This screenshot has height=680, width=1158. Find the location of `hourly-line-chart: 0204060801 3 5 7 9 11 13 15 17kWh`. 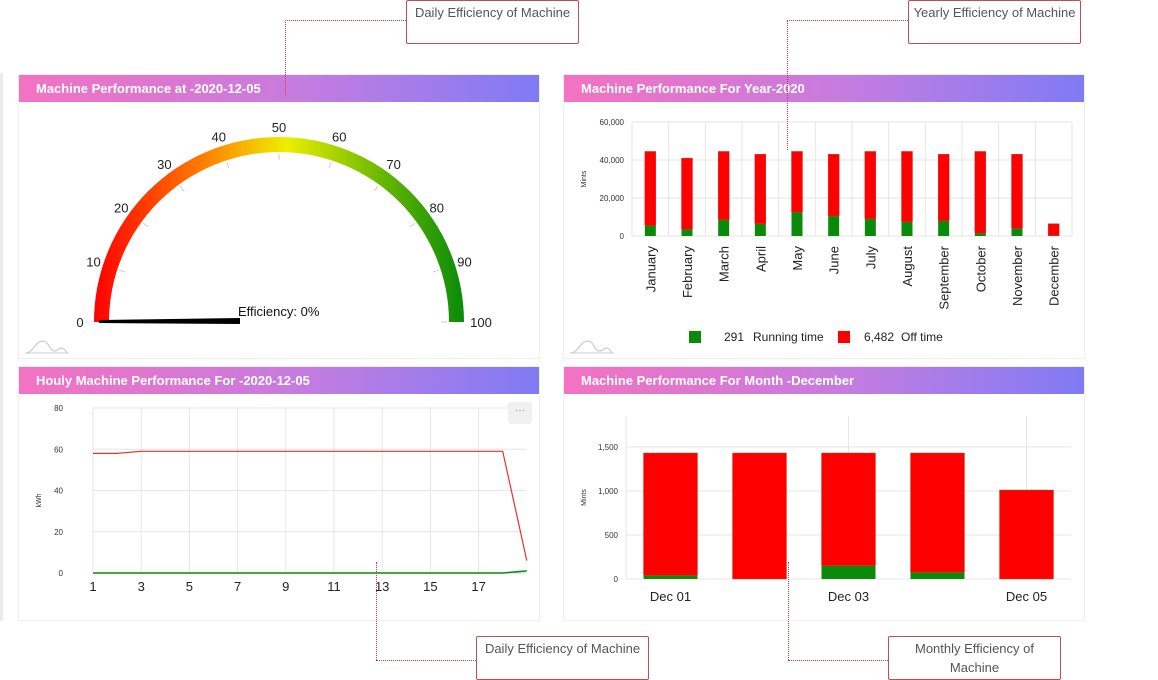

hourly-line-chart: 0204060801 3 5 7 9 11 13 15 17kWh is located at coordinates (282, 499).